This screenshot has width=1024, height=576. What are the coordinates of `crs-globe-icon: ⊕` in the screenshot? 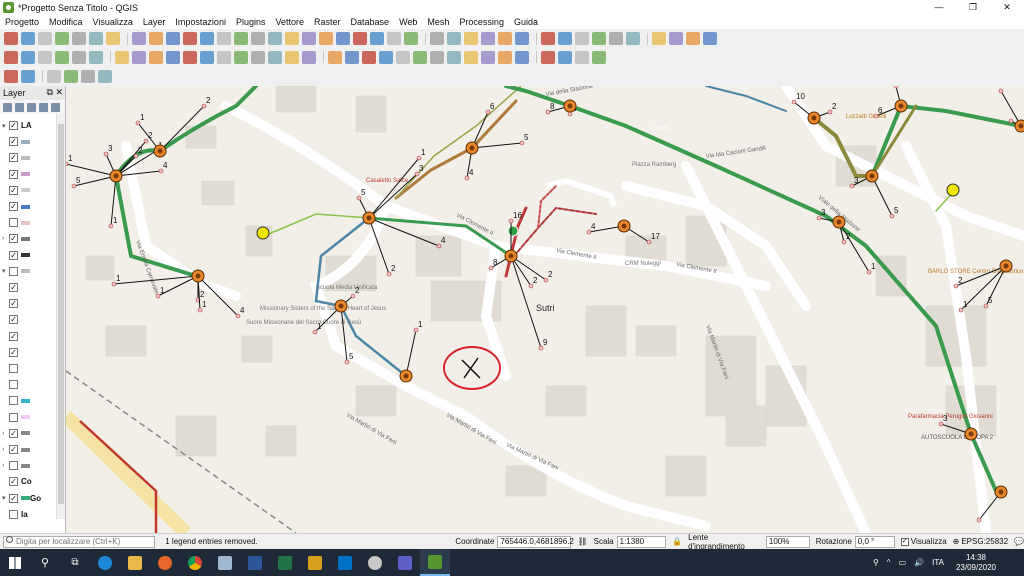 It's located at (956, 541).